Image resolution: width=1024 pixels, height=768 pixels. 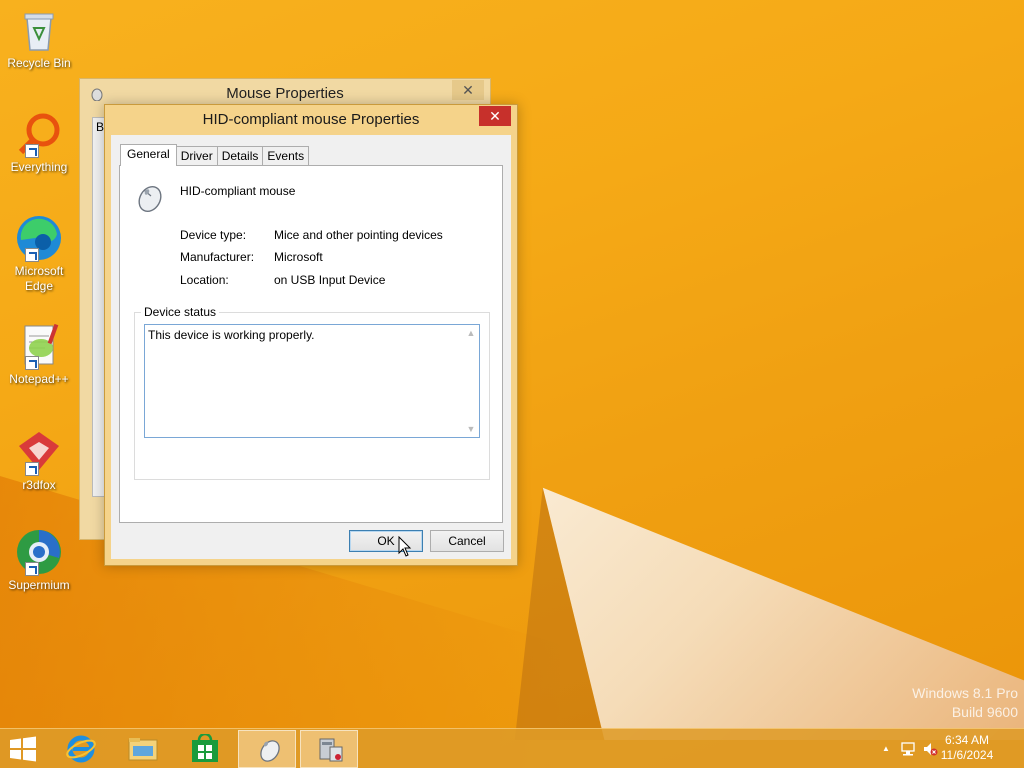 What do you see at coordinates (298, 257) in the screenshot?
I see `property-value: Microsoft` at bounding box center [298, 257].